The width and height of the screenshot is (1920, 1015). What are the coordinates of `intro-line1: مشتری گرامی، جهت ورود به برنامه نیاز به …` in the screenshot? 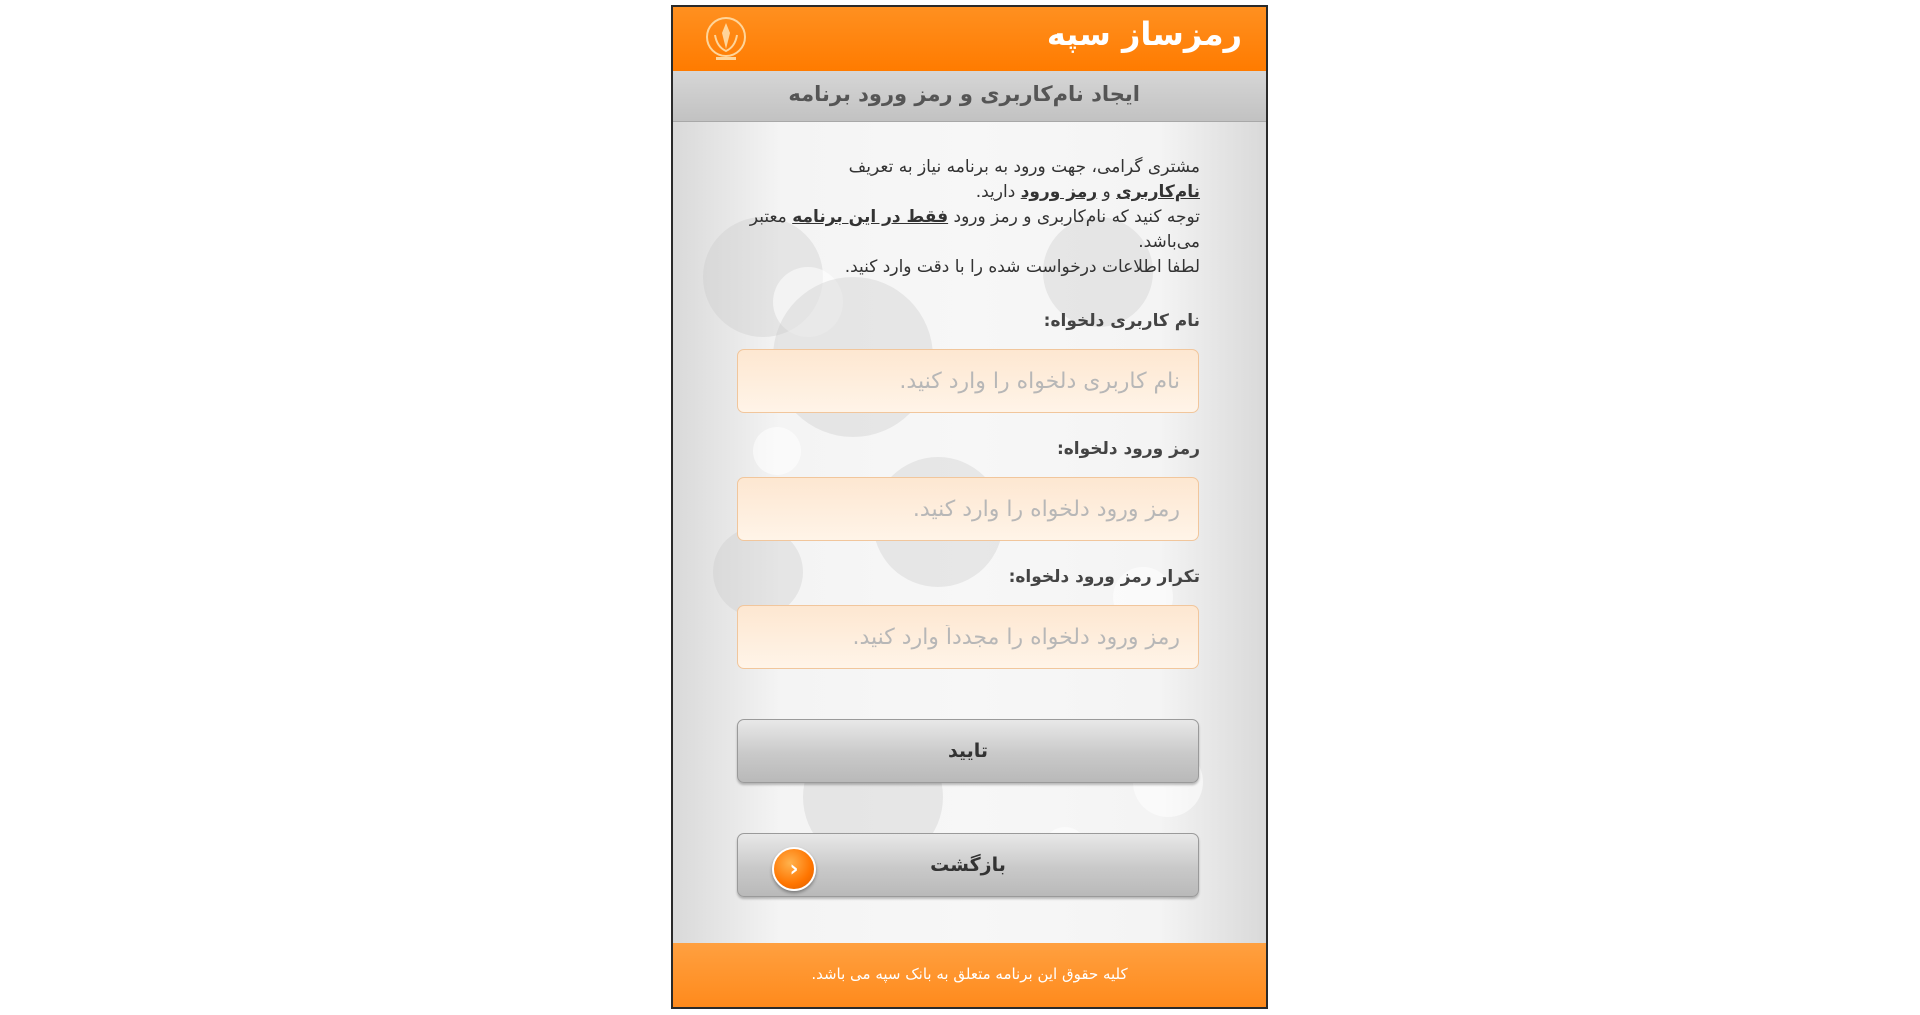 It's located at (1024, 167).